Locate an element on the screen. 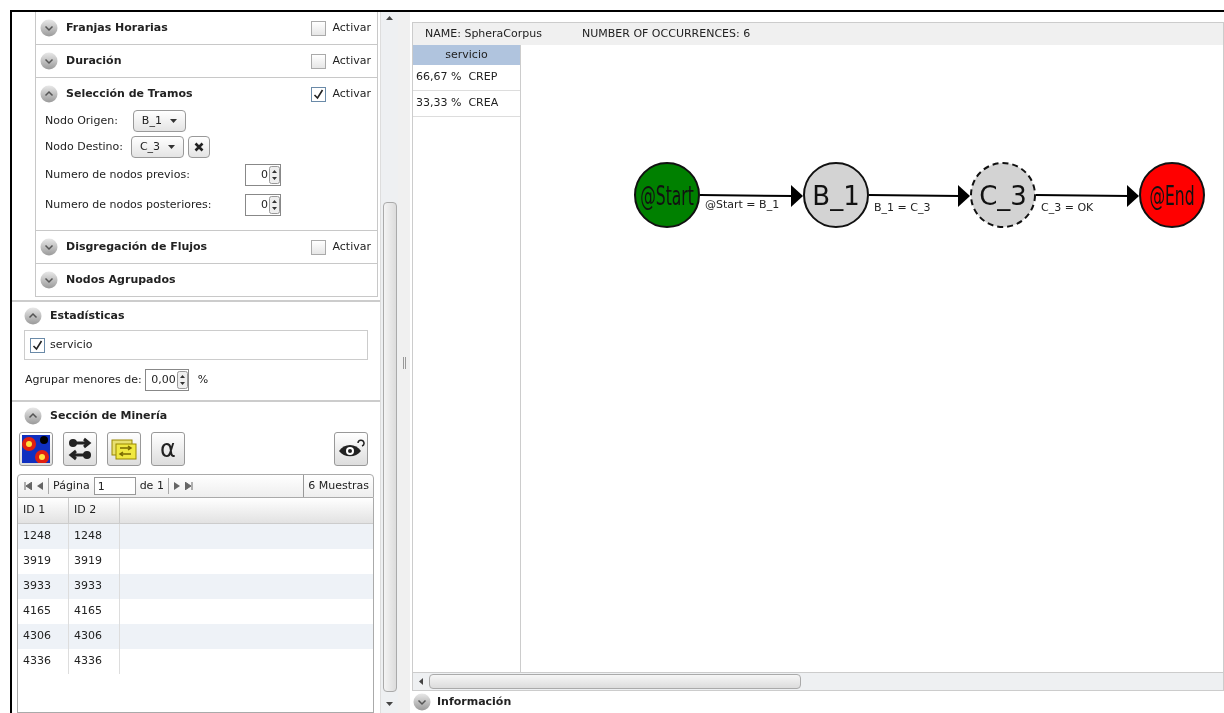 The width and height of the screenshot is (1224, 713). dropdown: B_1 is located at coordinates (159, 121).